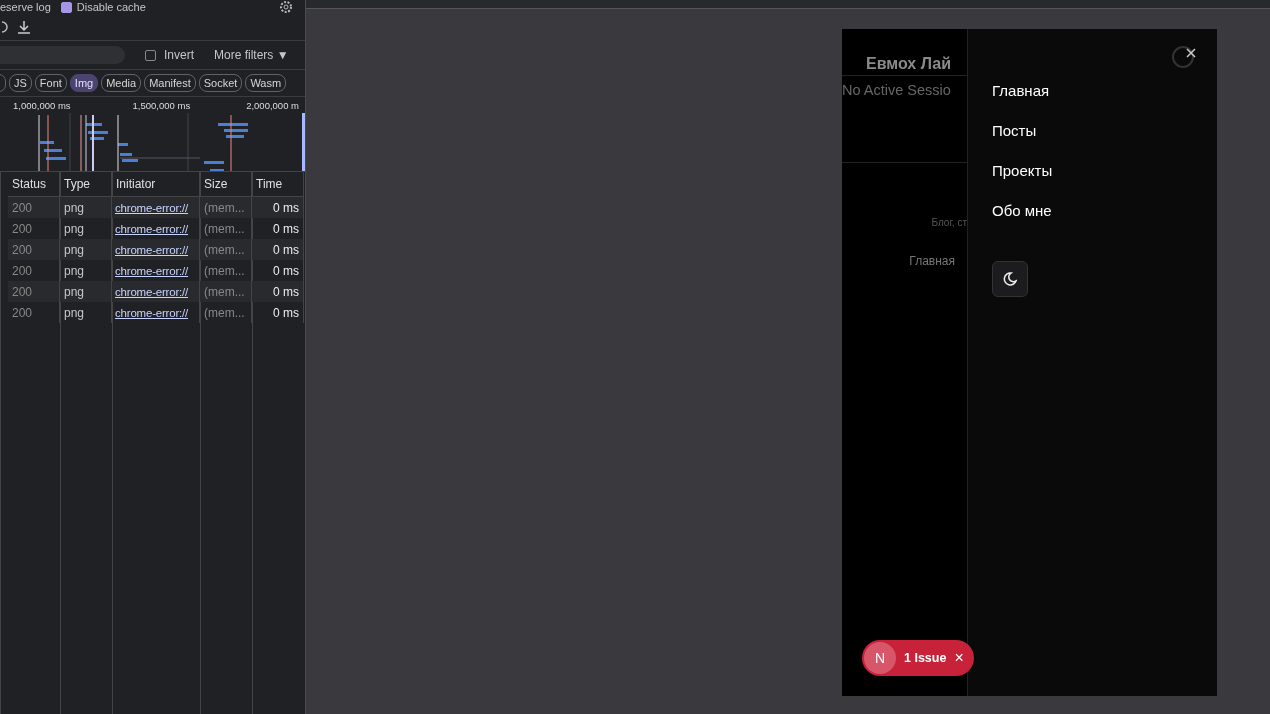 The height and width of the screenshot is (714, 1270). What do you see at coordinates (949, 222) in the screenshot?
I see `site-subtitle: Блог, ст` at bounding box center [949, 222].